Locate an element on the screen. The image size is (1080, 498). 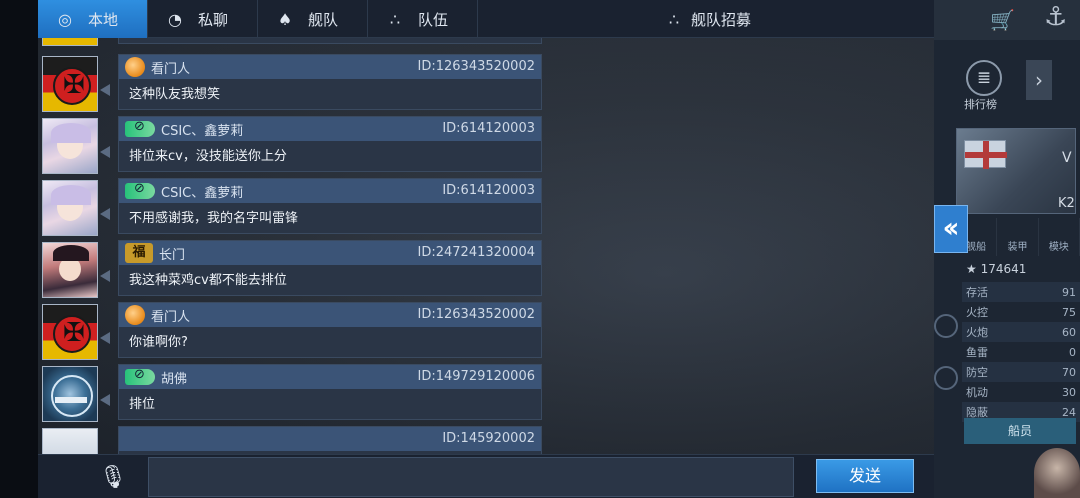
list-item: 福 长门 ID:247241320004 我这种菜鸡cv都不能去排位 is located at coordinates (293, 269).